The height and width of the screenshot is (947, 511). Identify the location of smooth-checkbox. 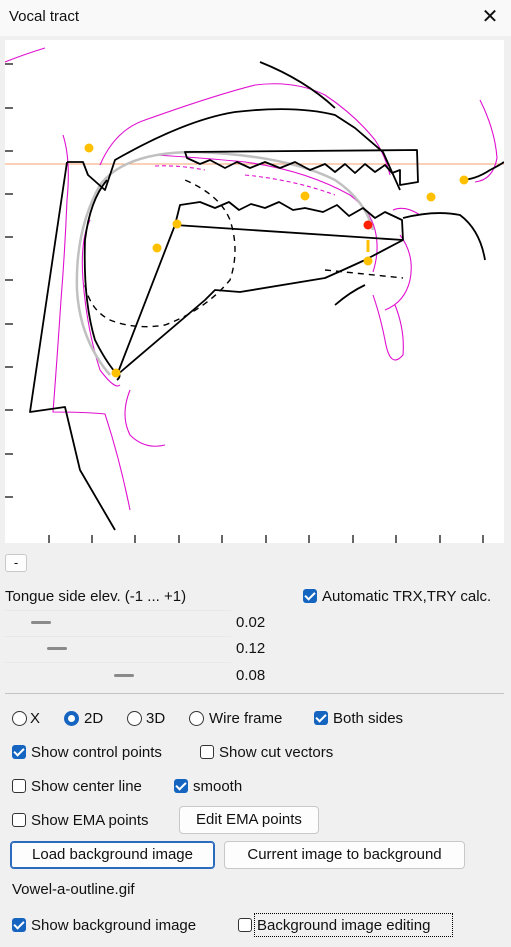
(181, 786).